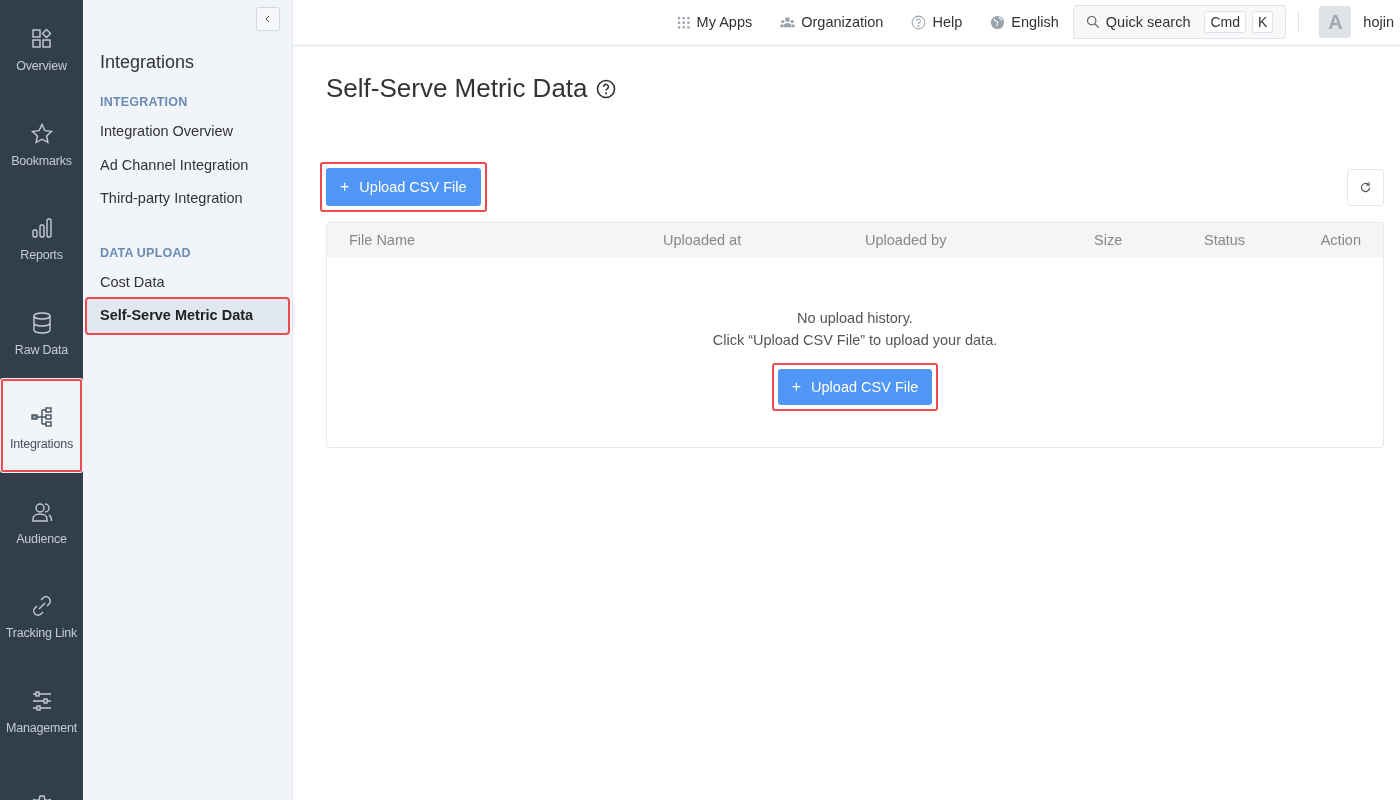  Describe the element at coordinates (788, 22) in the screenshot. I see `organization-icon` at that location.